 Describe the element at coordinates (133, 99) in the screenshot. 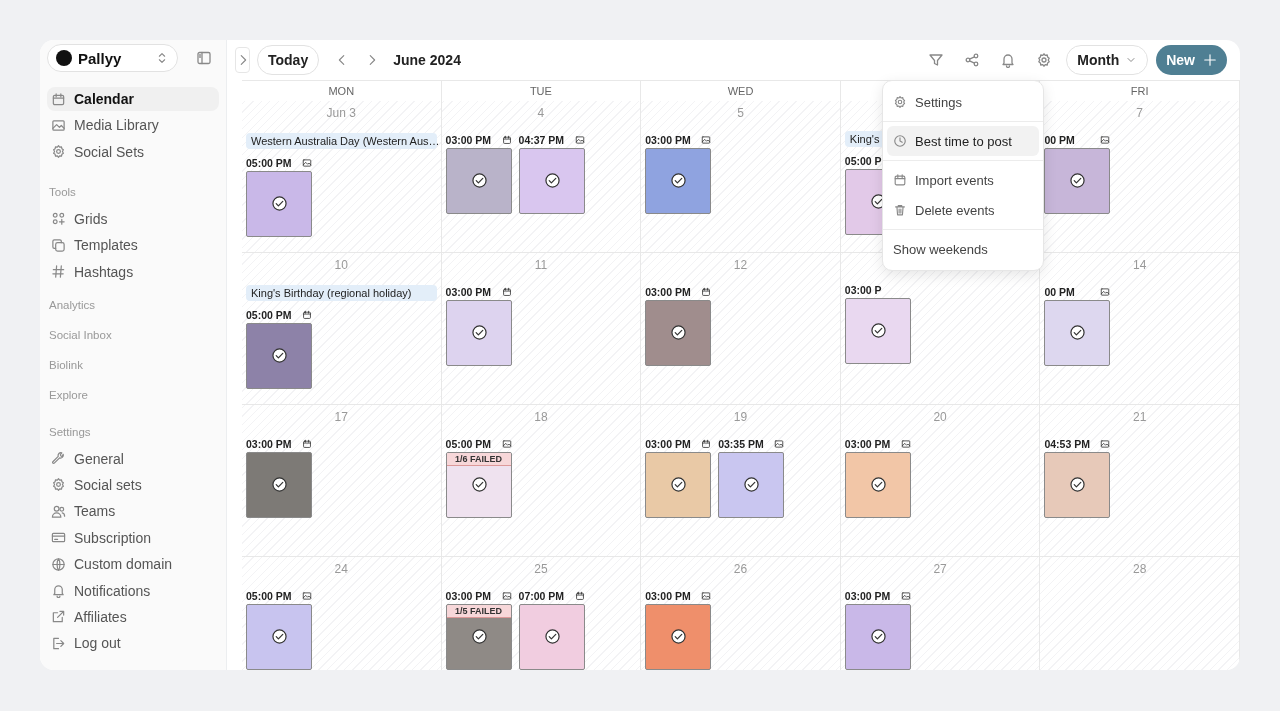

I see `nav-item: Calendar` at that location.